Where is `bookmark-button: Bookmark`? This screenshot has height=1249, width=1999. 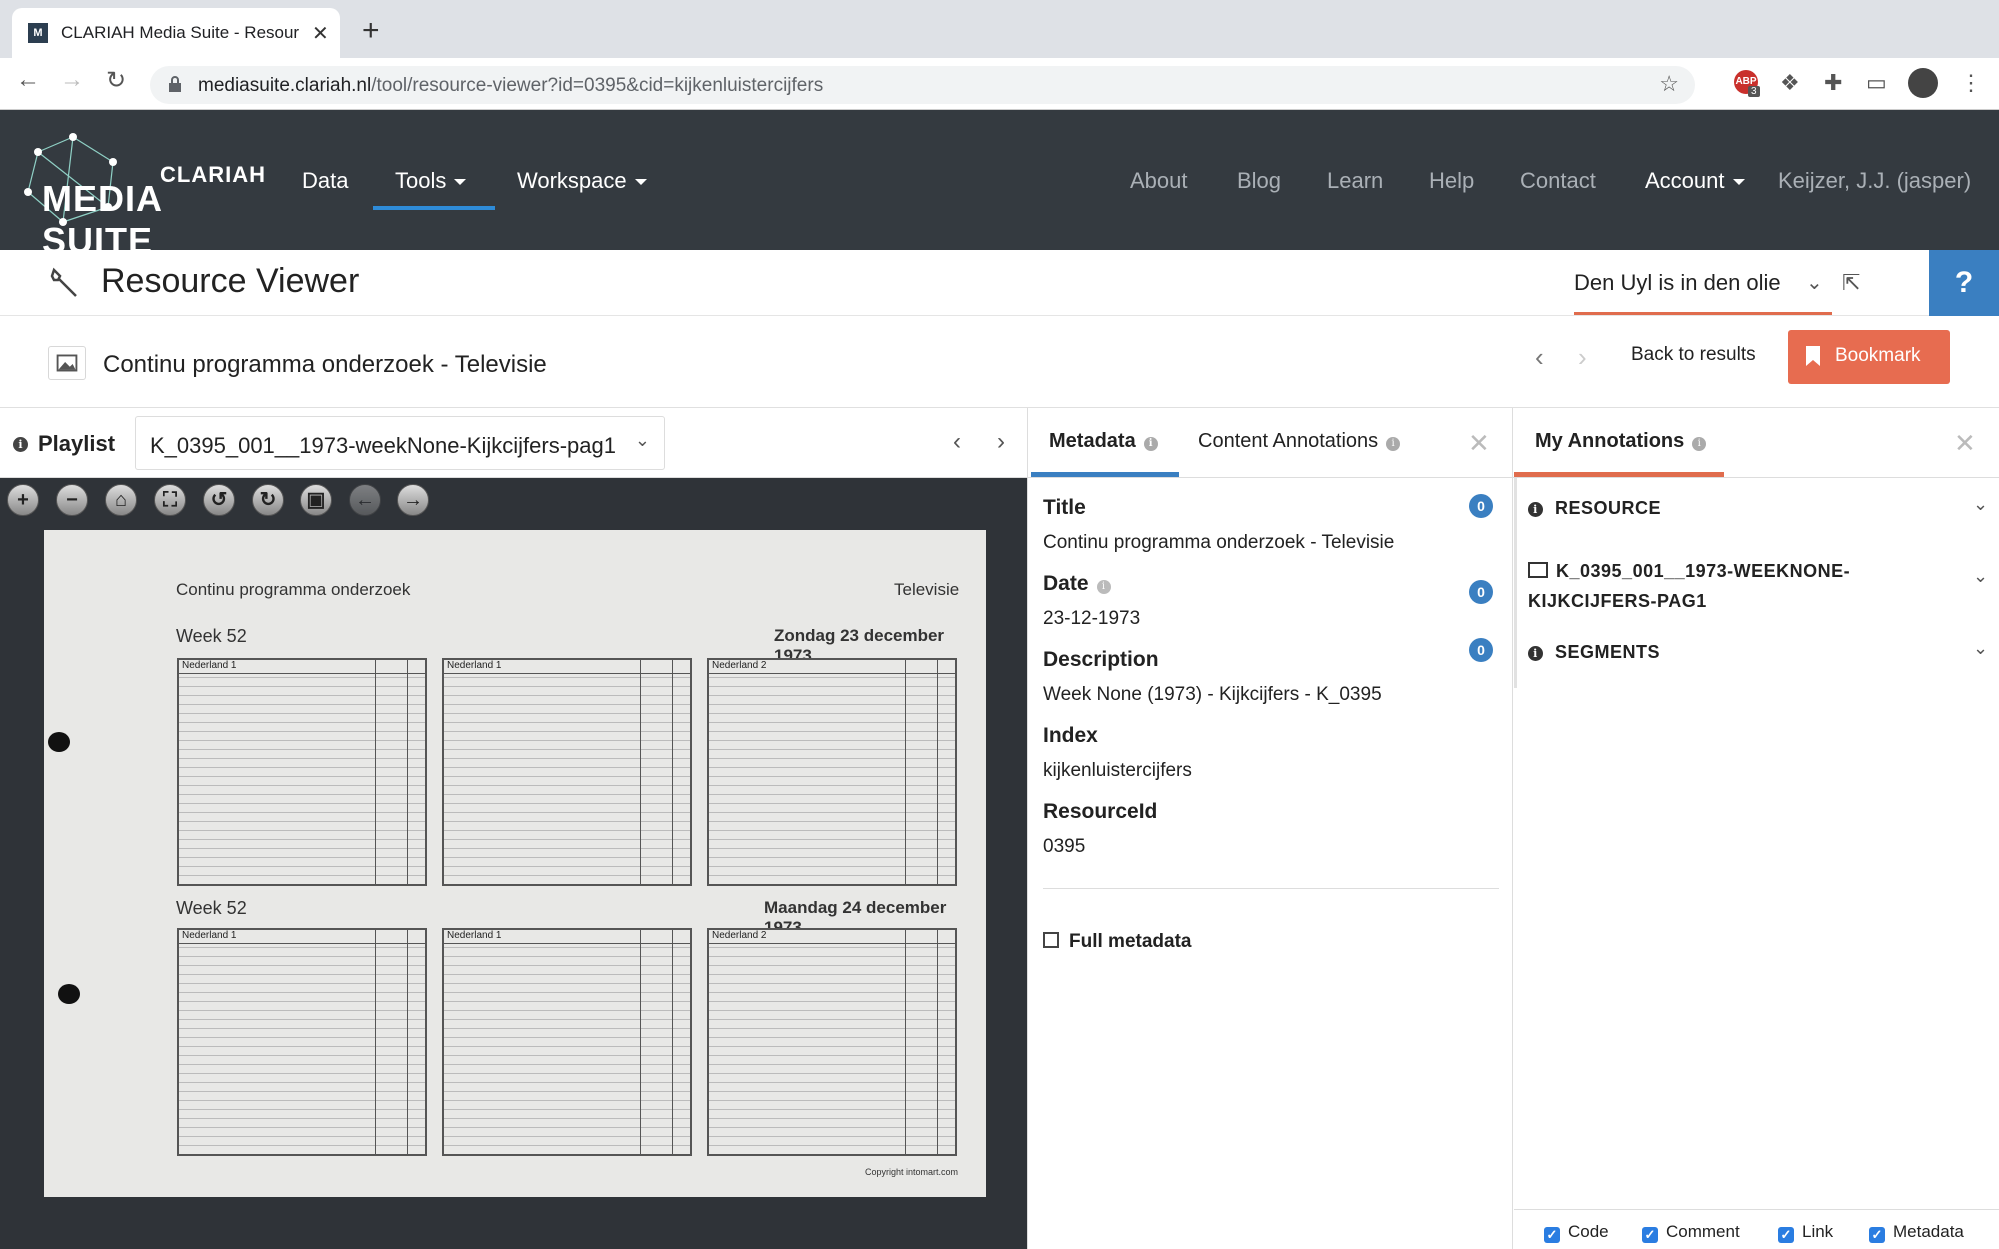 bookmark-button: Bookmark is located at coordinates (1869, 357).